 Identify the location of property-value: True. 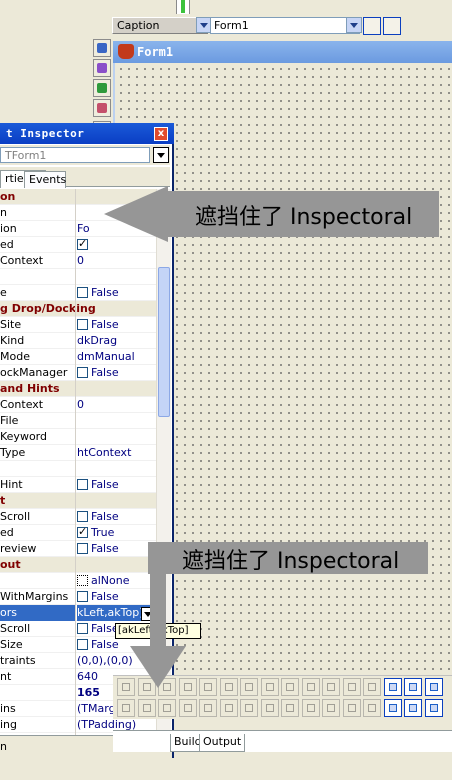
(116, 533).